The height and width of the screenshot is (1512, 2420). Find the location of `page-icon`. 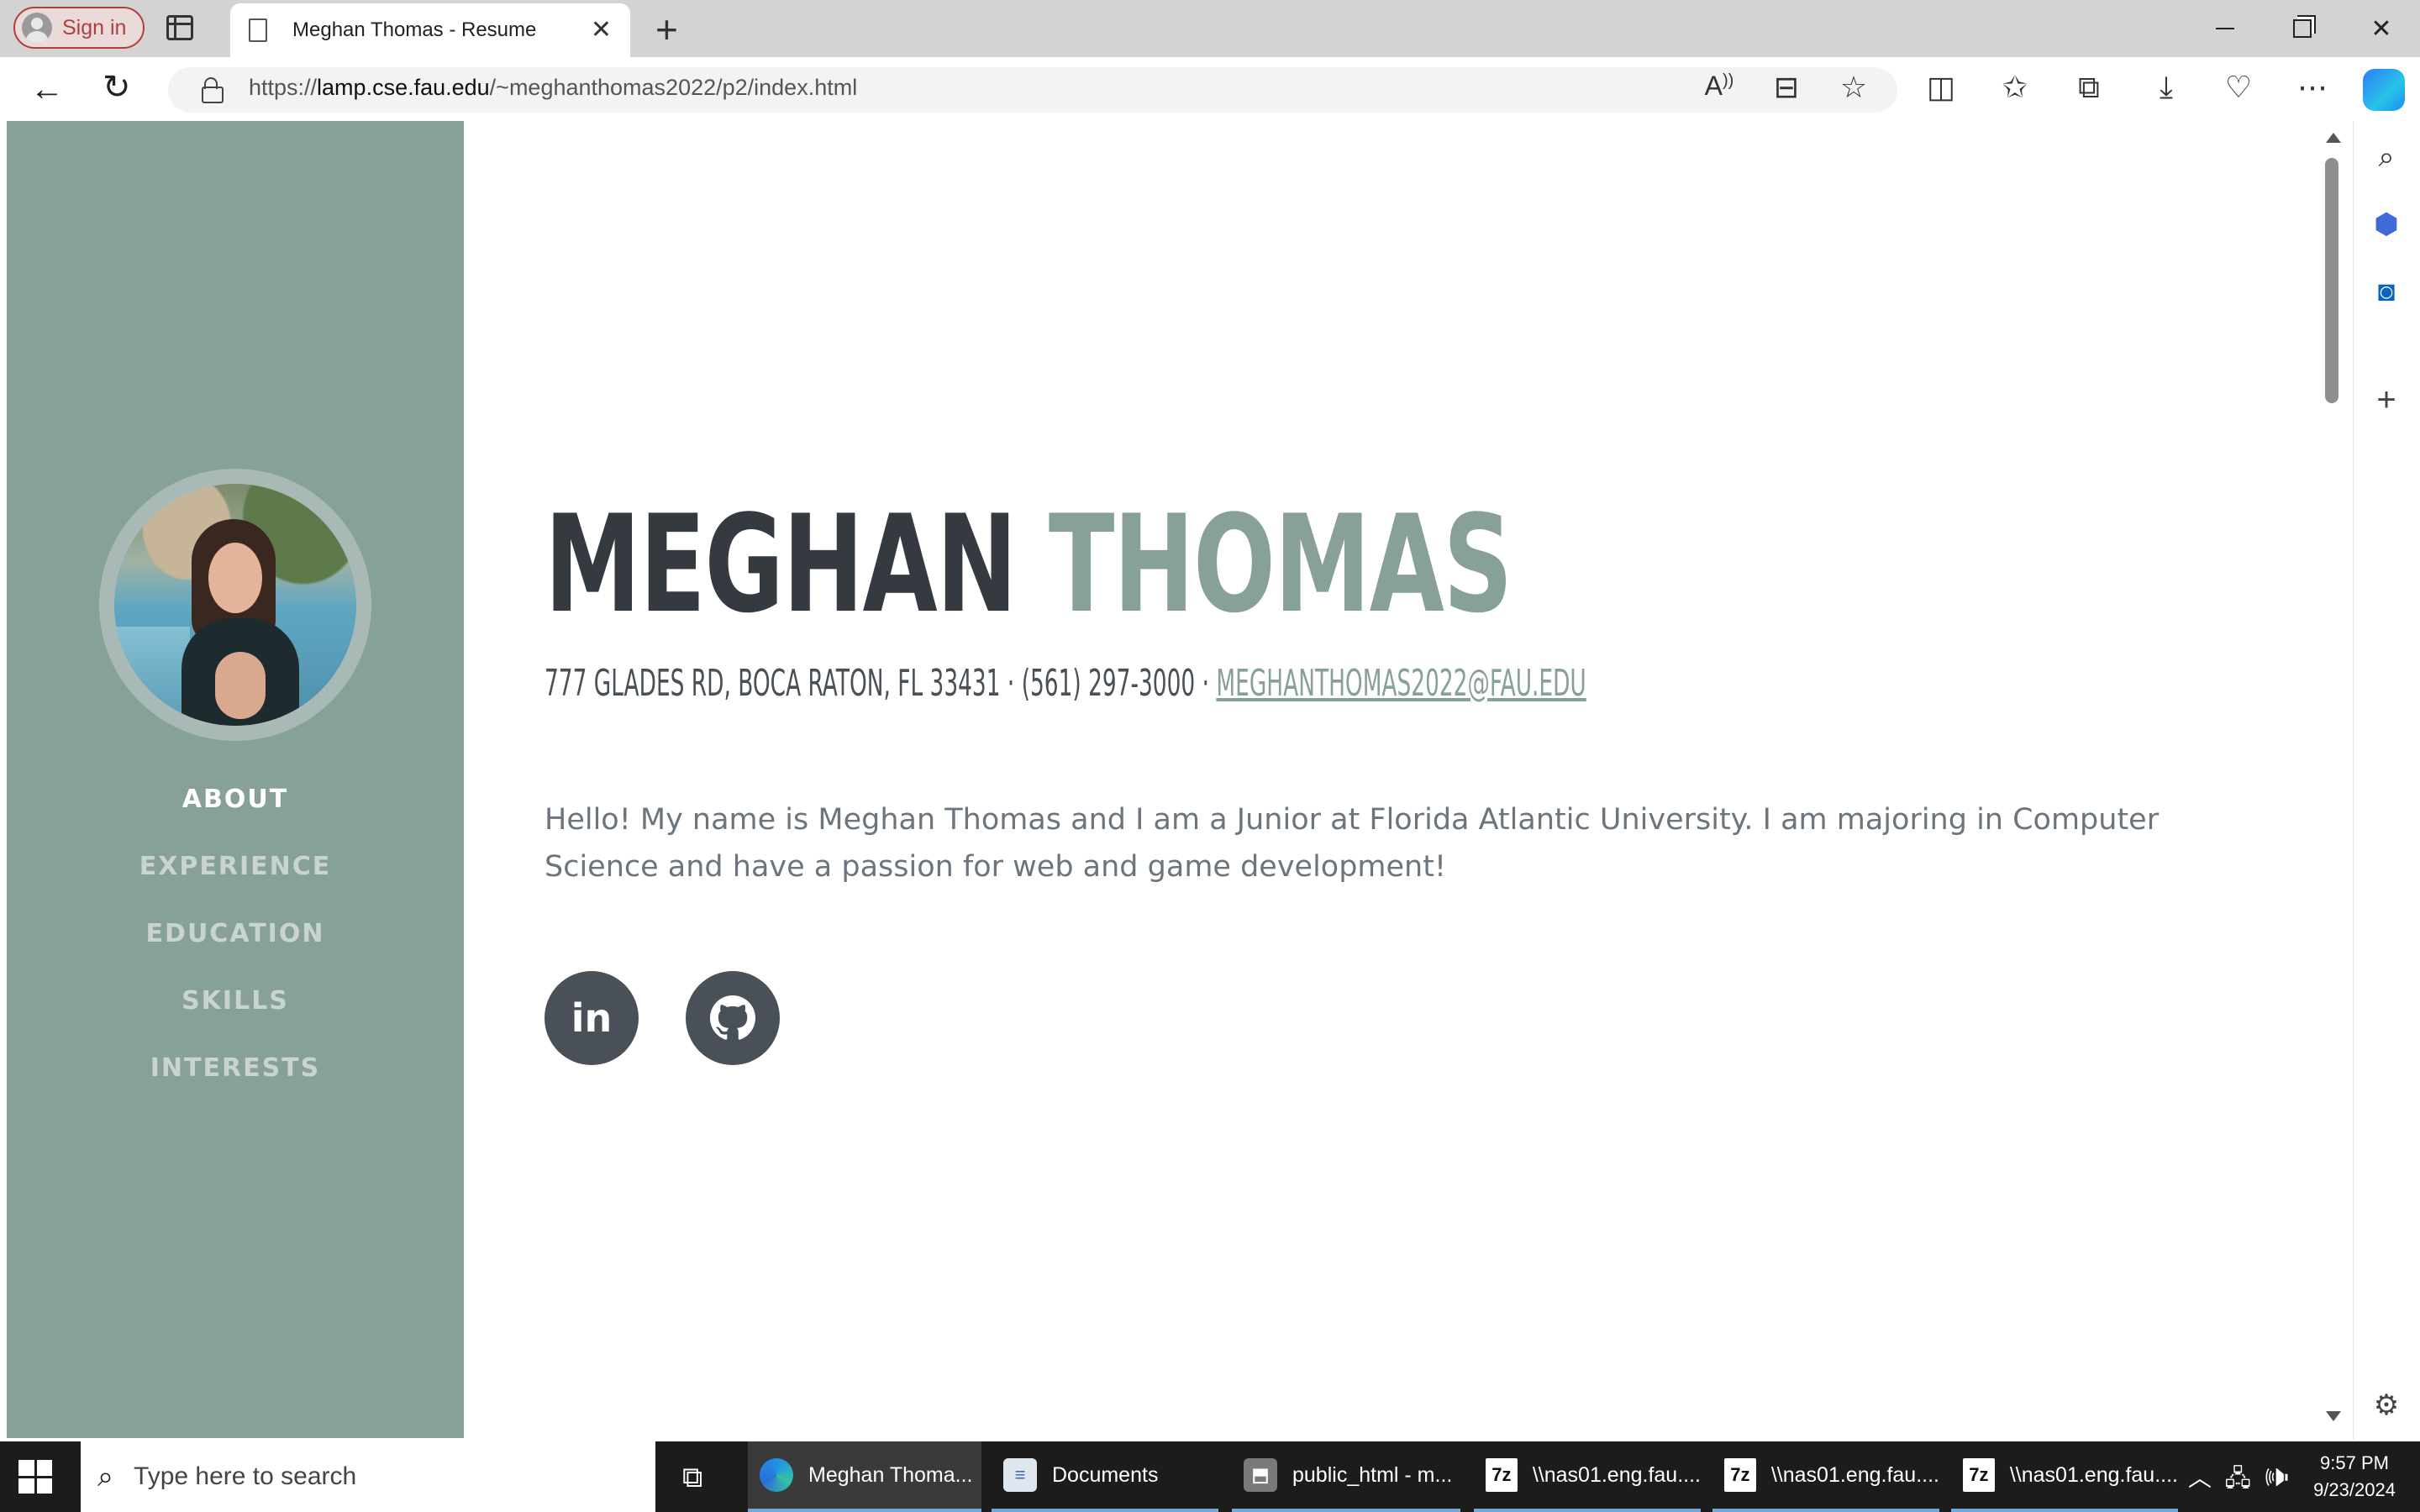

page-icon is located at coordinates (258, 30).